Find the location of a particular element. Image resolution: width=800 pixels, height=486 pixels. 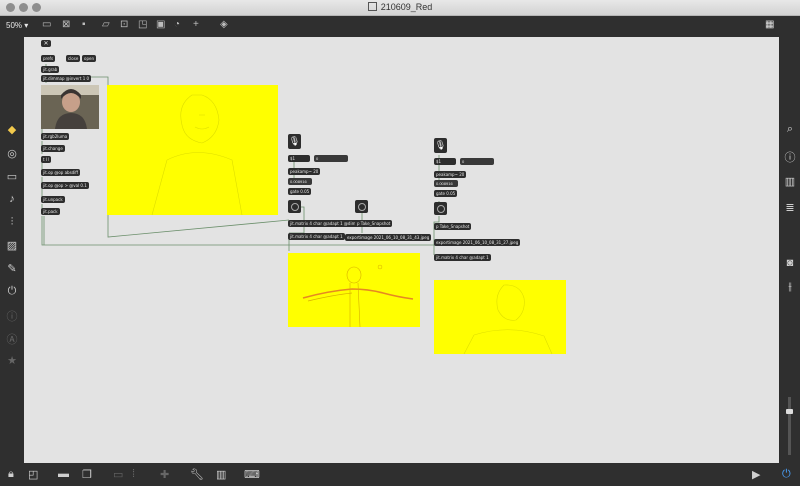

main-preview-window is located at coordinates (192, 150).